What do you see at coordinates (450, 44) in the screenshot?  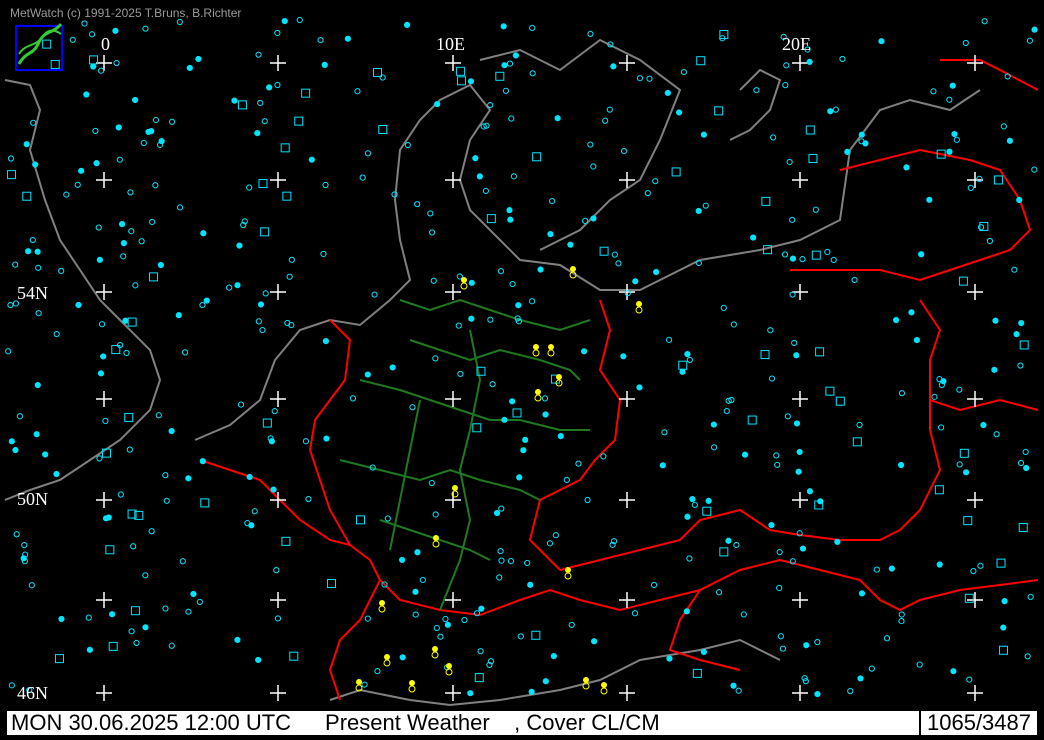 I see `lon-label-10e: 10E` at bounding box center [450, 44].